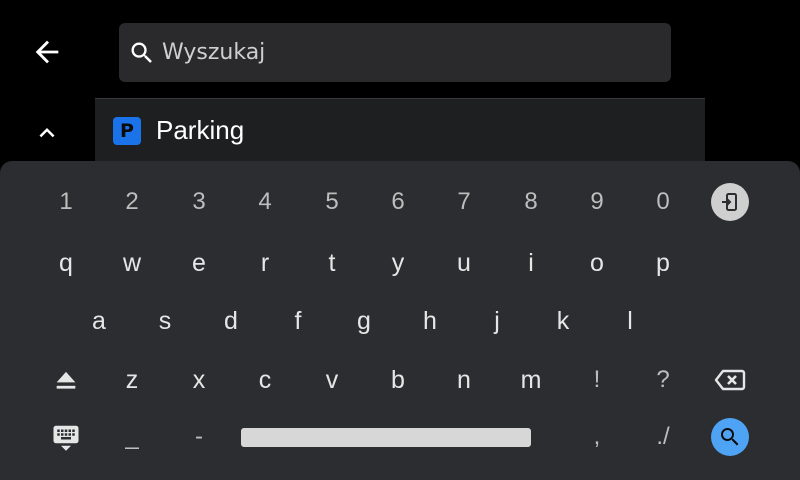 Image resolution: width=800 pixels, height=480 pixels. Describe the element at coordinates (663, 202) in the screenshot. I see `key-0: 0` at that location.